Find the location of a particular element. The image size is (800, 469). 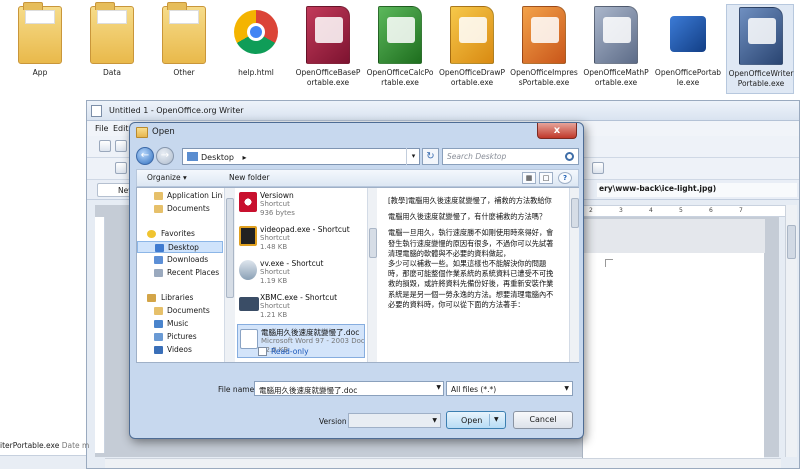

nav-recent-places: Recent Places is located at coordinates (180, 273).